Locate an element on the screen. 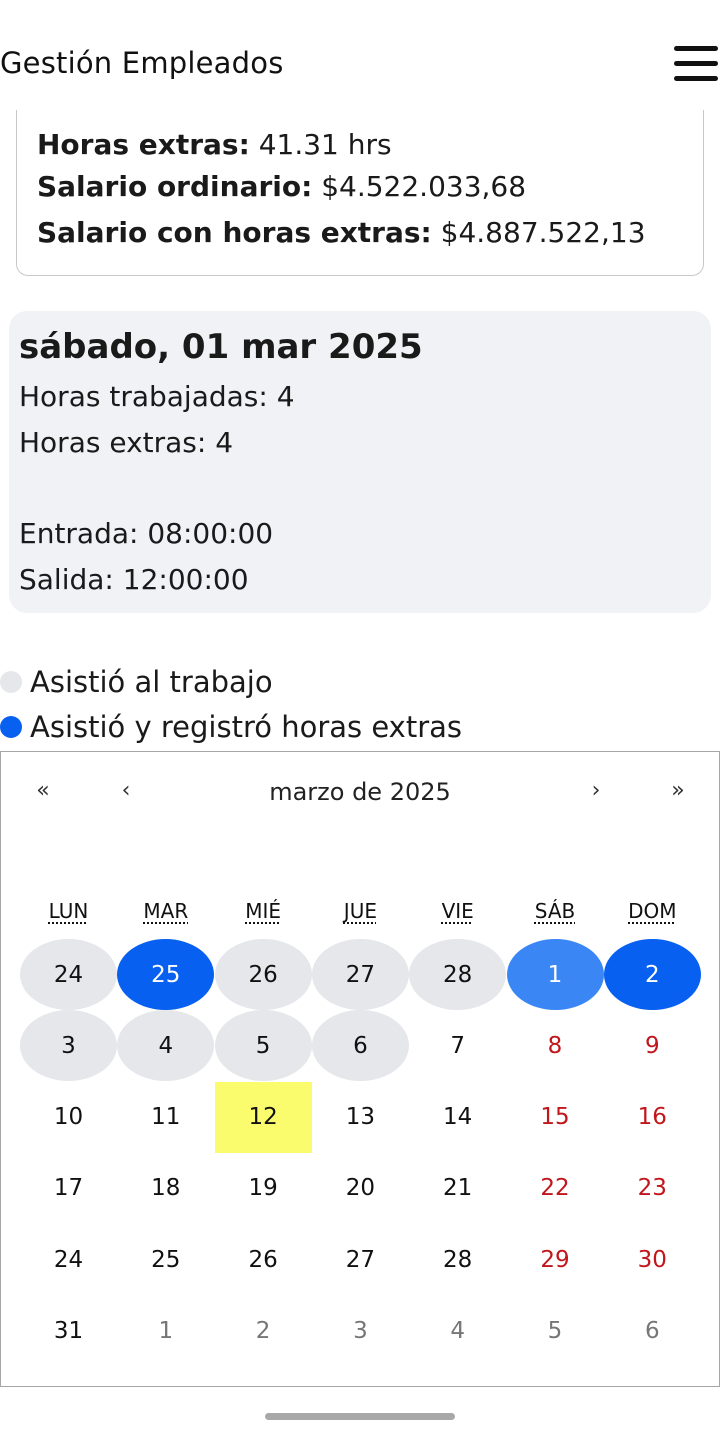 This screenshot has height=1431, width=720. ordinary-salary: Salario ordinario: $4.522.033,68 is located at coordinates (281, 186).